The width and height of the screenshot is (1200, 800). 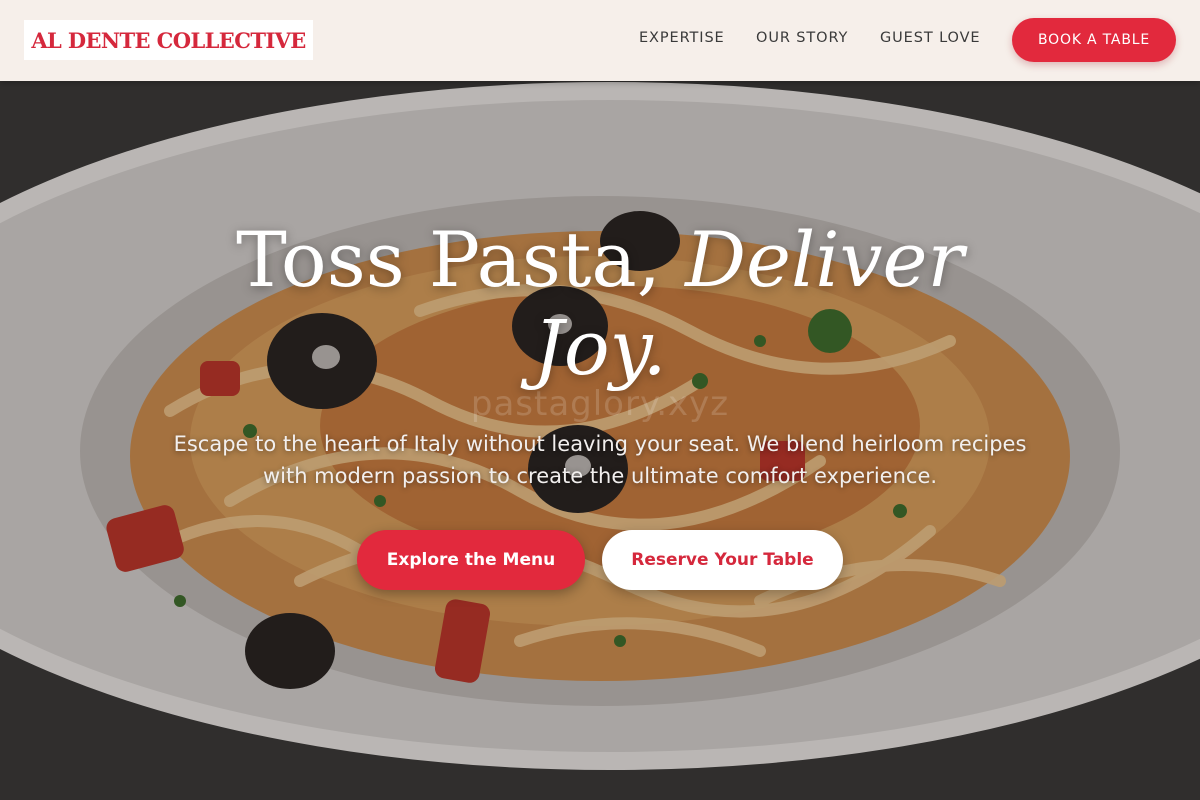 I want to click on nav-link-guest-love: GUEST LOVE, so click(x=930, y=41).